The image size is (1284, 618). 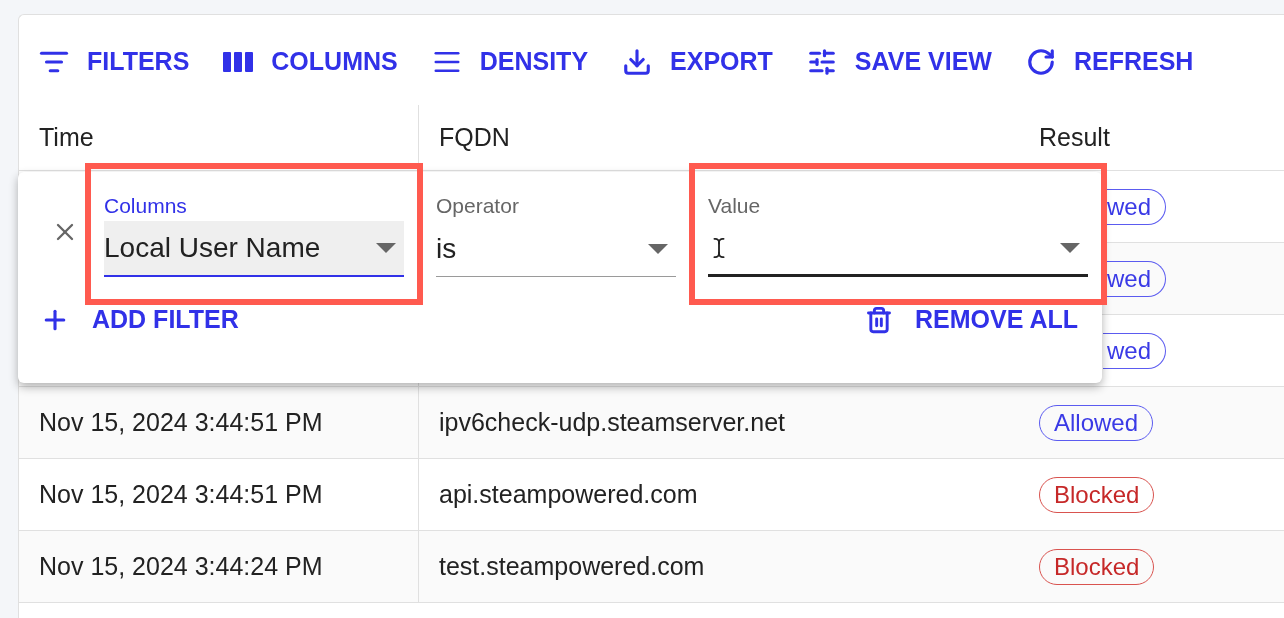 What do you see at coordinates (1109, 62) in the screenshot?
I see `toolbar-button: REFRESH` at bounding box center [1109, 62].